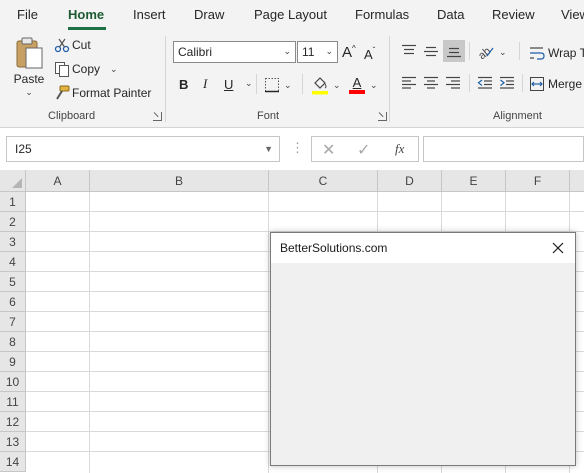 Image resolution: width=584 pixels, height=473 pixels. What do you see at coordinates (13, 402) in the screenshot?
I see `row-header-11: 11` at bounding box center [13, 402].